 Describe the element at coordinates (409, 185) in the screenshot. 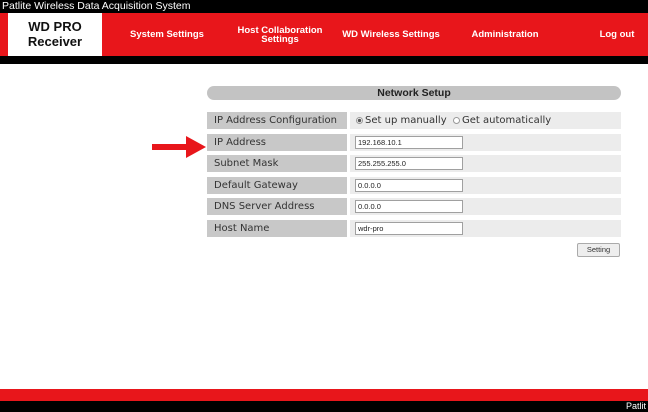

I see `default-gateway-input` at that location.